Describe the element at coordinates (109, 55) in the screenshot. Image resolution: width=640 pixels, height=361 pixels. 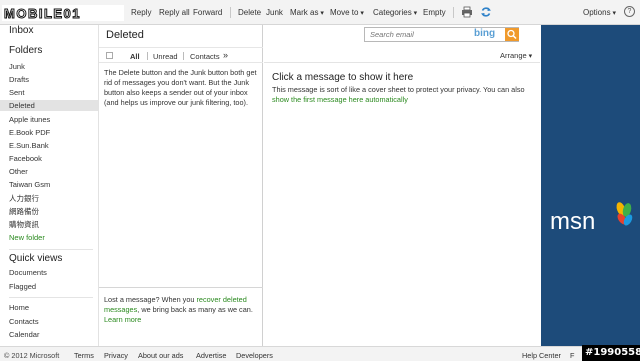
I see `select-all-checkbox` at that location.